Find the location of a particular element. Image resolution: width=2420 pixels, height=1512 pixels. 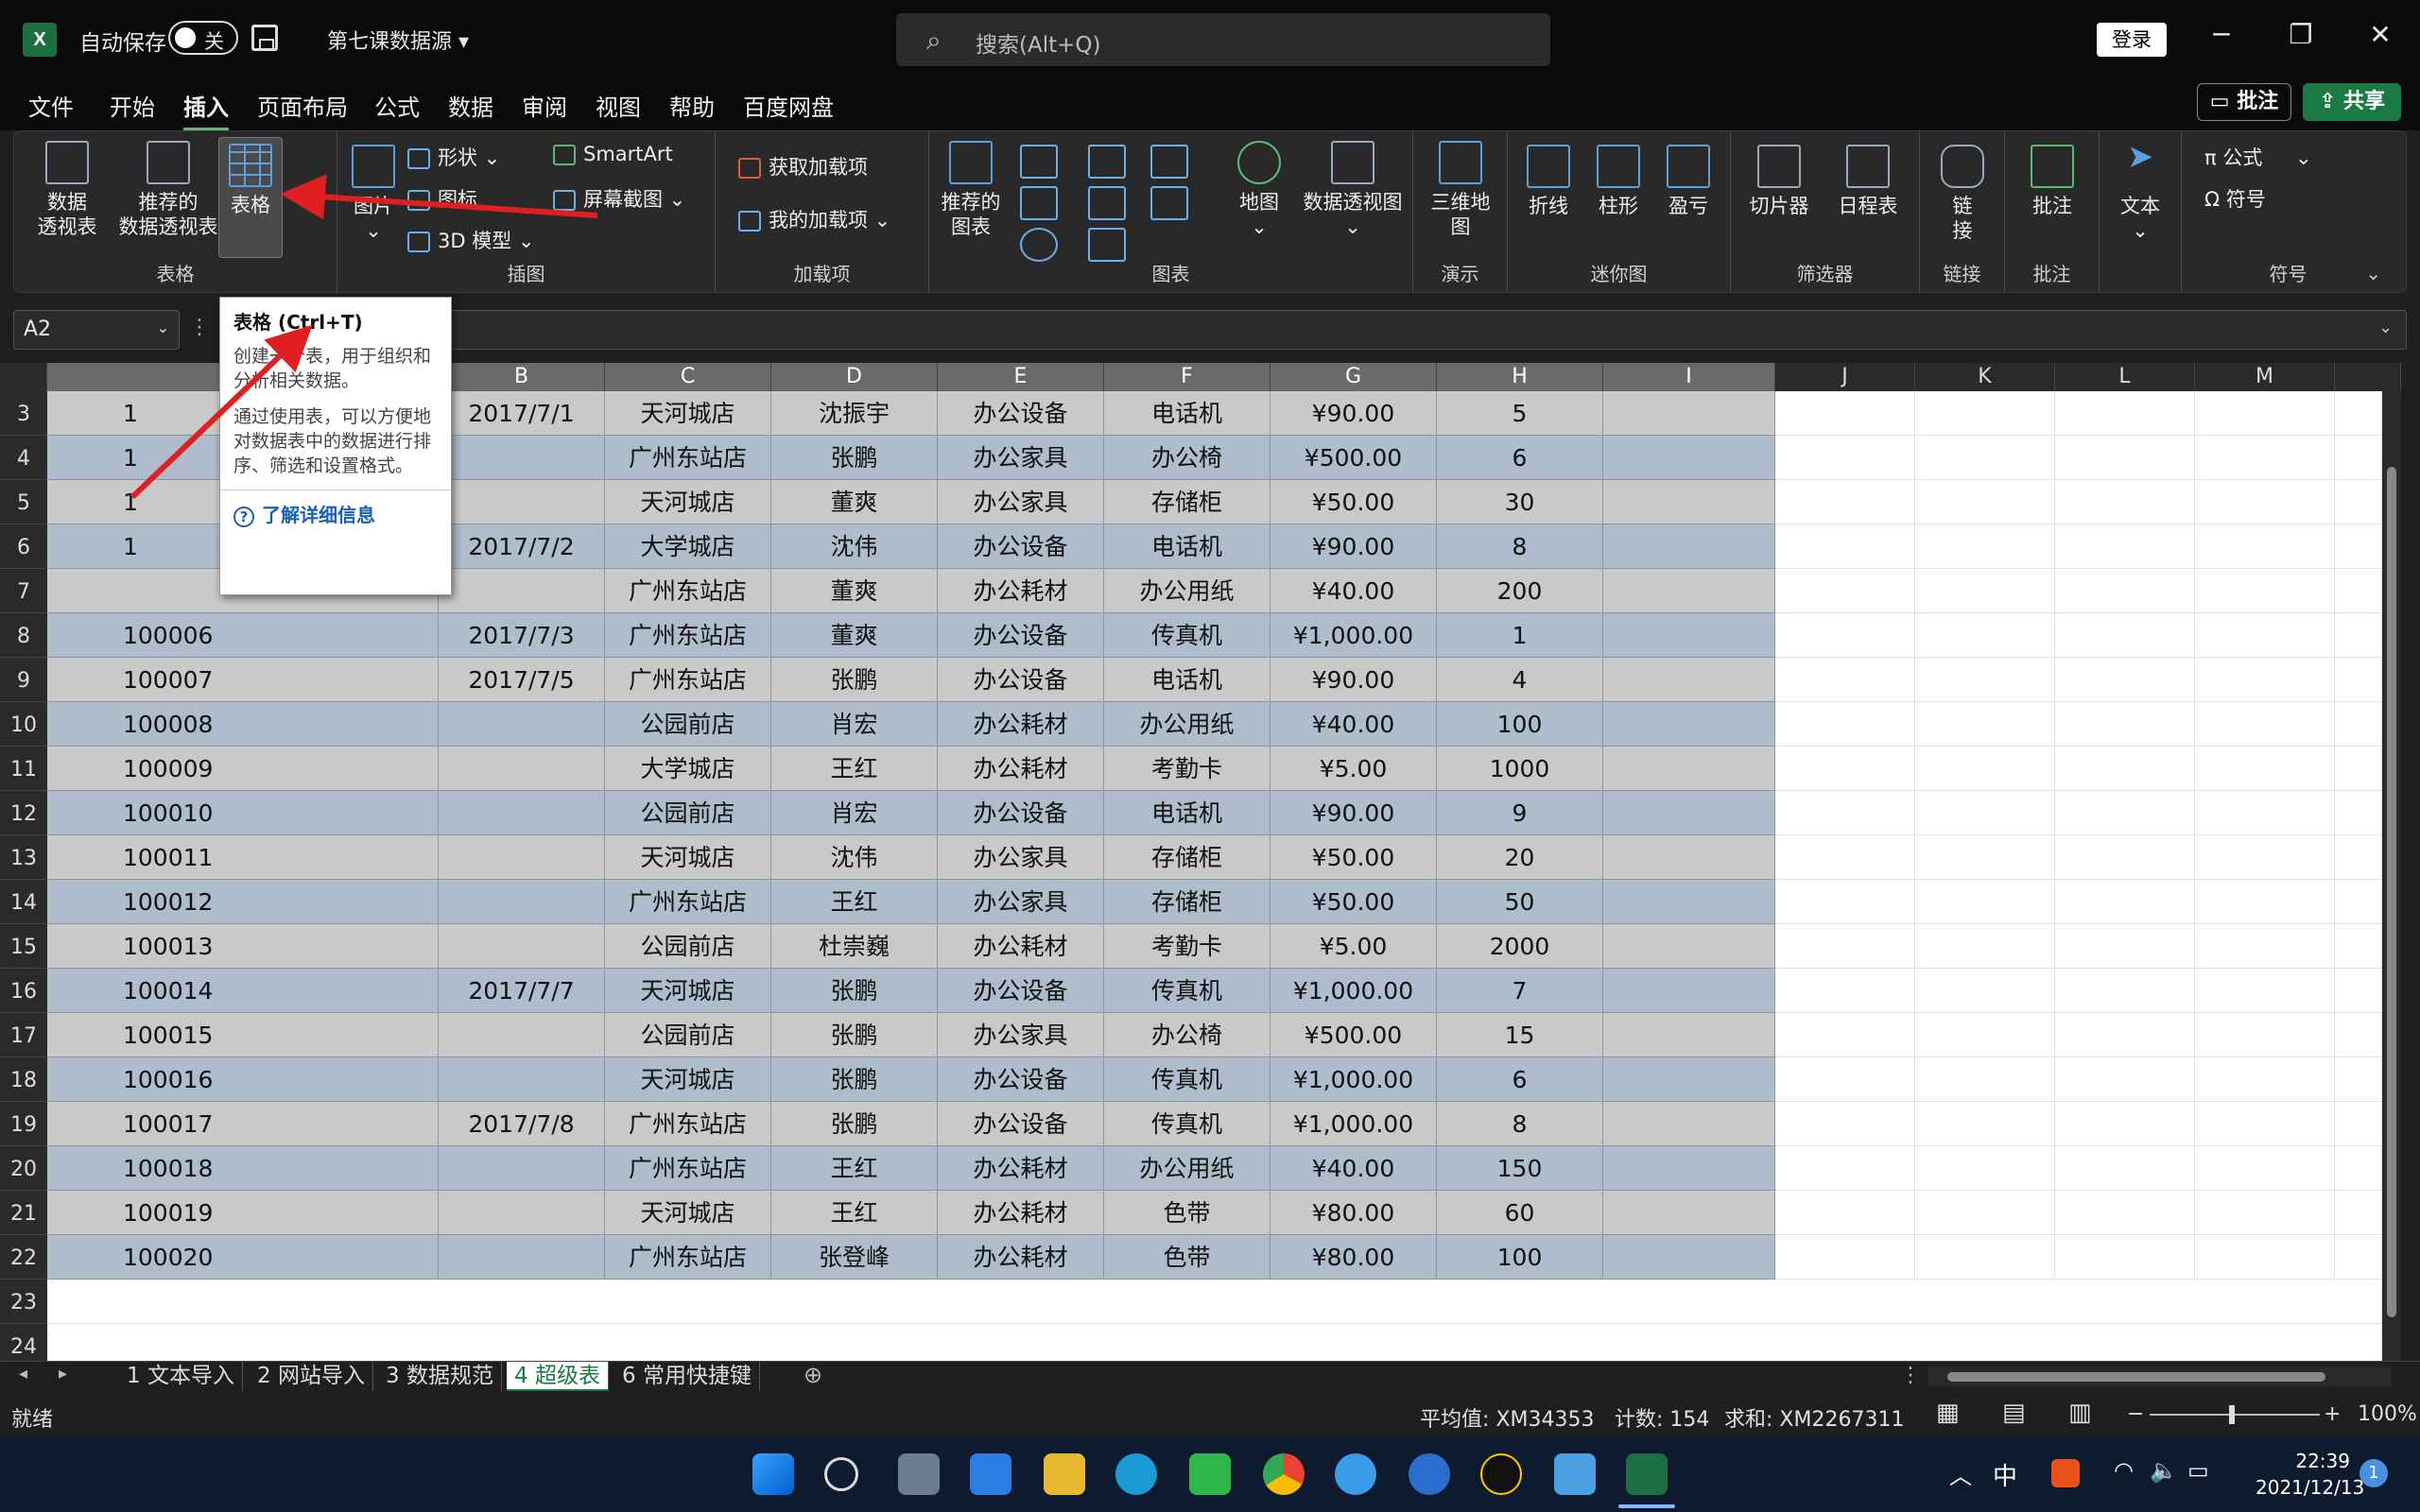

sheet-tab-2: 2 网站导入 is located at coordinates (311, 1377).